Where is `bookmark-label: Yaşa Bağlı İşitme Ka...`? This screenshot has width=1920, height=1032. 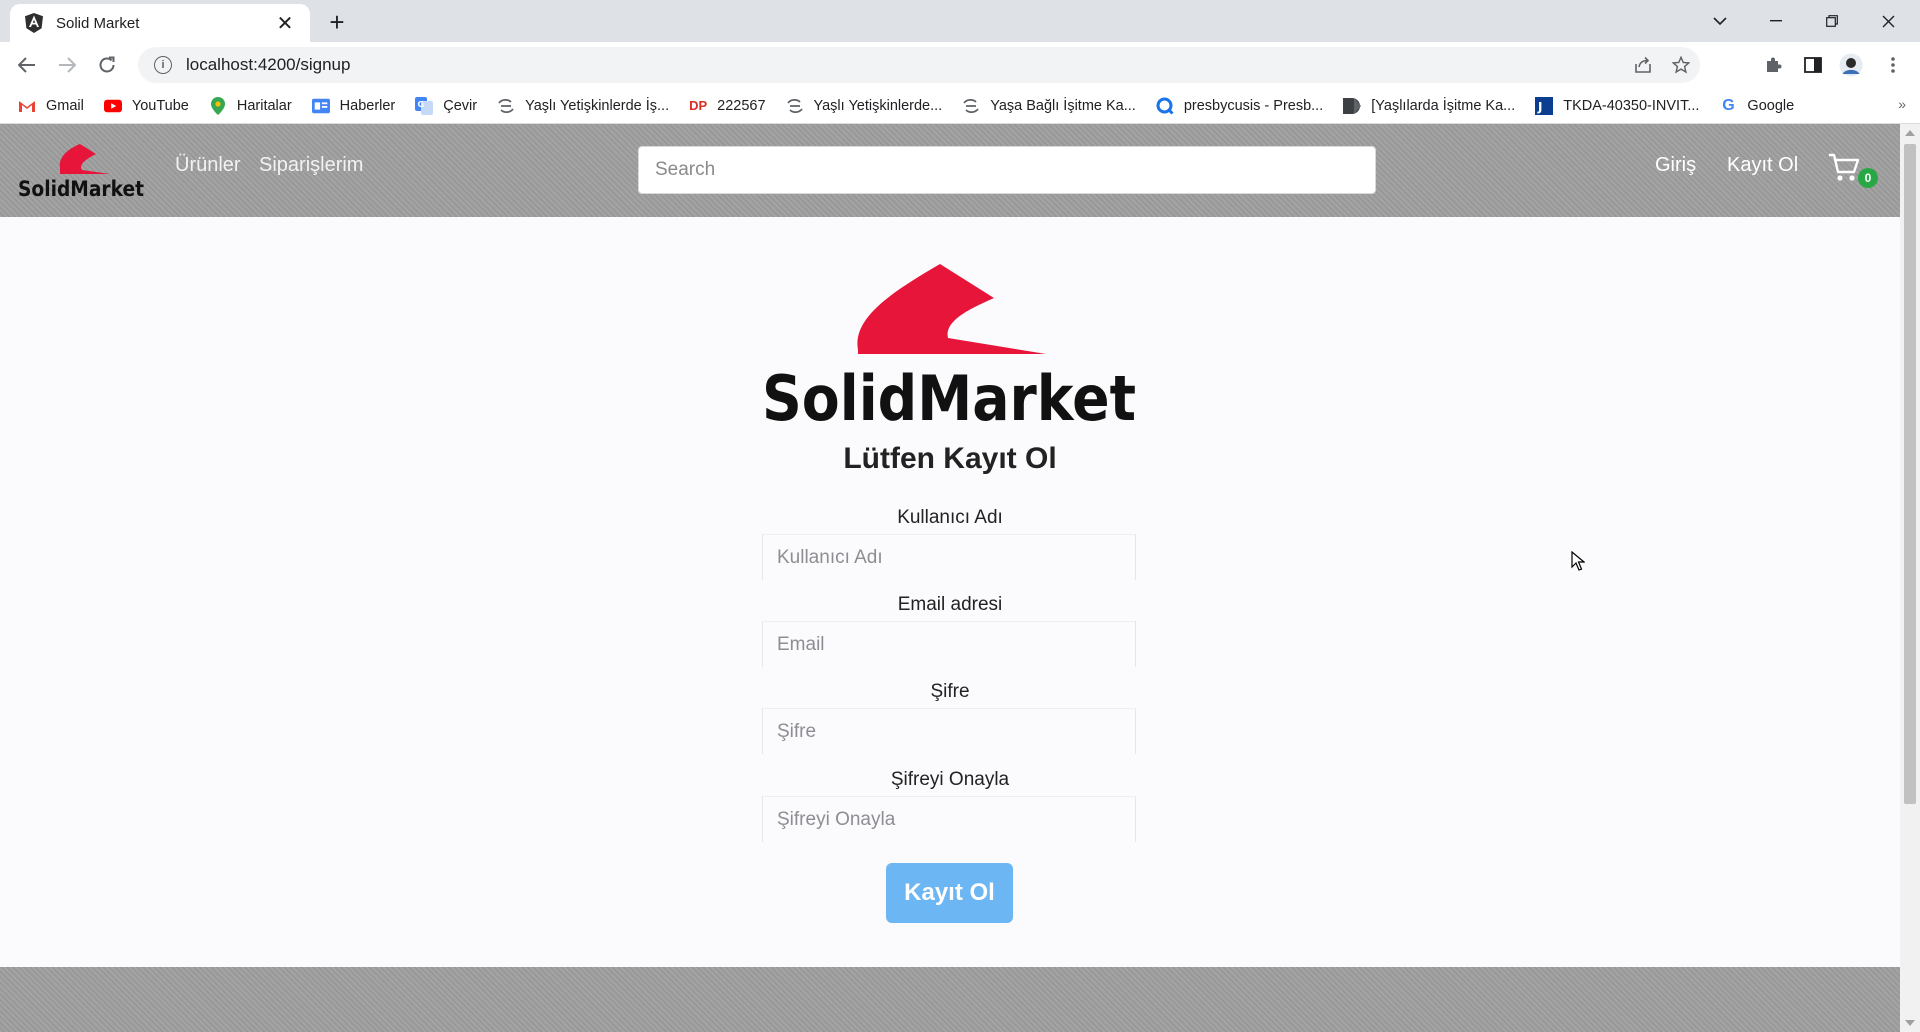
bookmark-label: Yaşa Bağlı İşitme Ka... is located at coordinates (1063, 105).